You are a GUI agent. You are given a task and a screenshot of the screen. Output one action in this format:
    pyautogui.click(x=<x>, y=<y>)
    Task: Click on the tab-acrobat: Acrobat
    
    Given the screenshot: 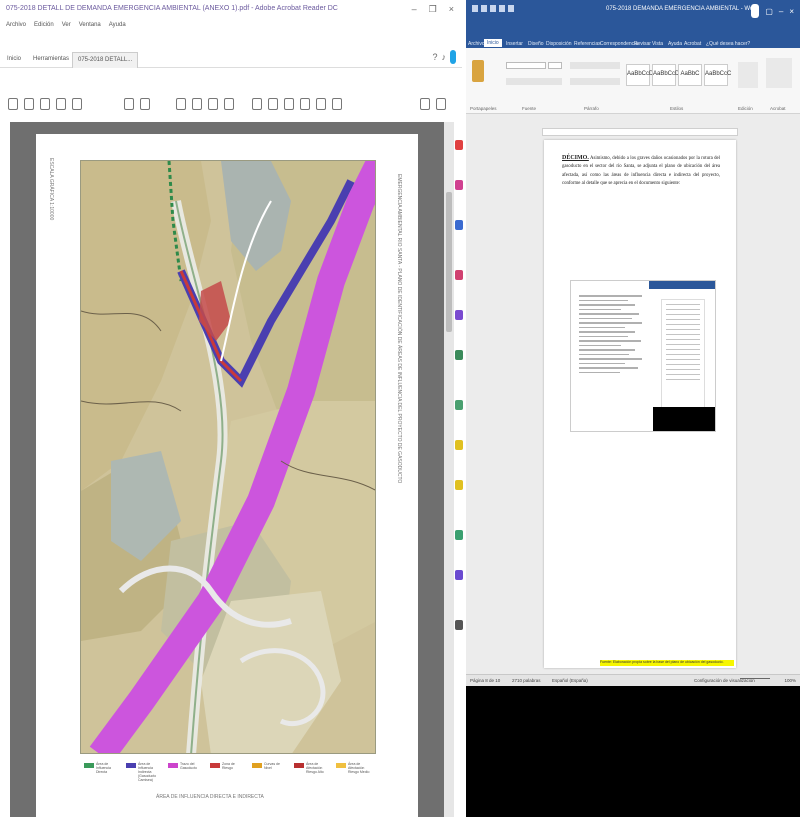 What is the action you would take?
    pyautogui.click(x=692, y=44)
    